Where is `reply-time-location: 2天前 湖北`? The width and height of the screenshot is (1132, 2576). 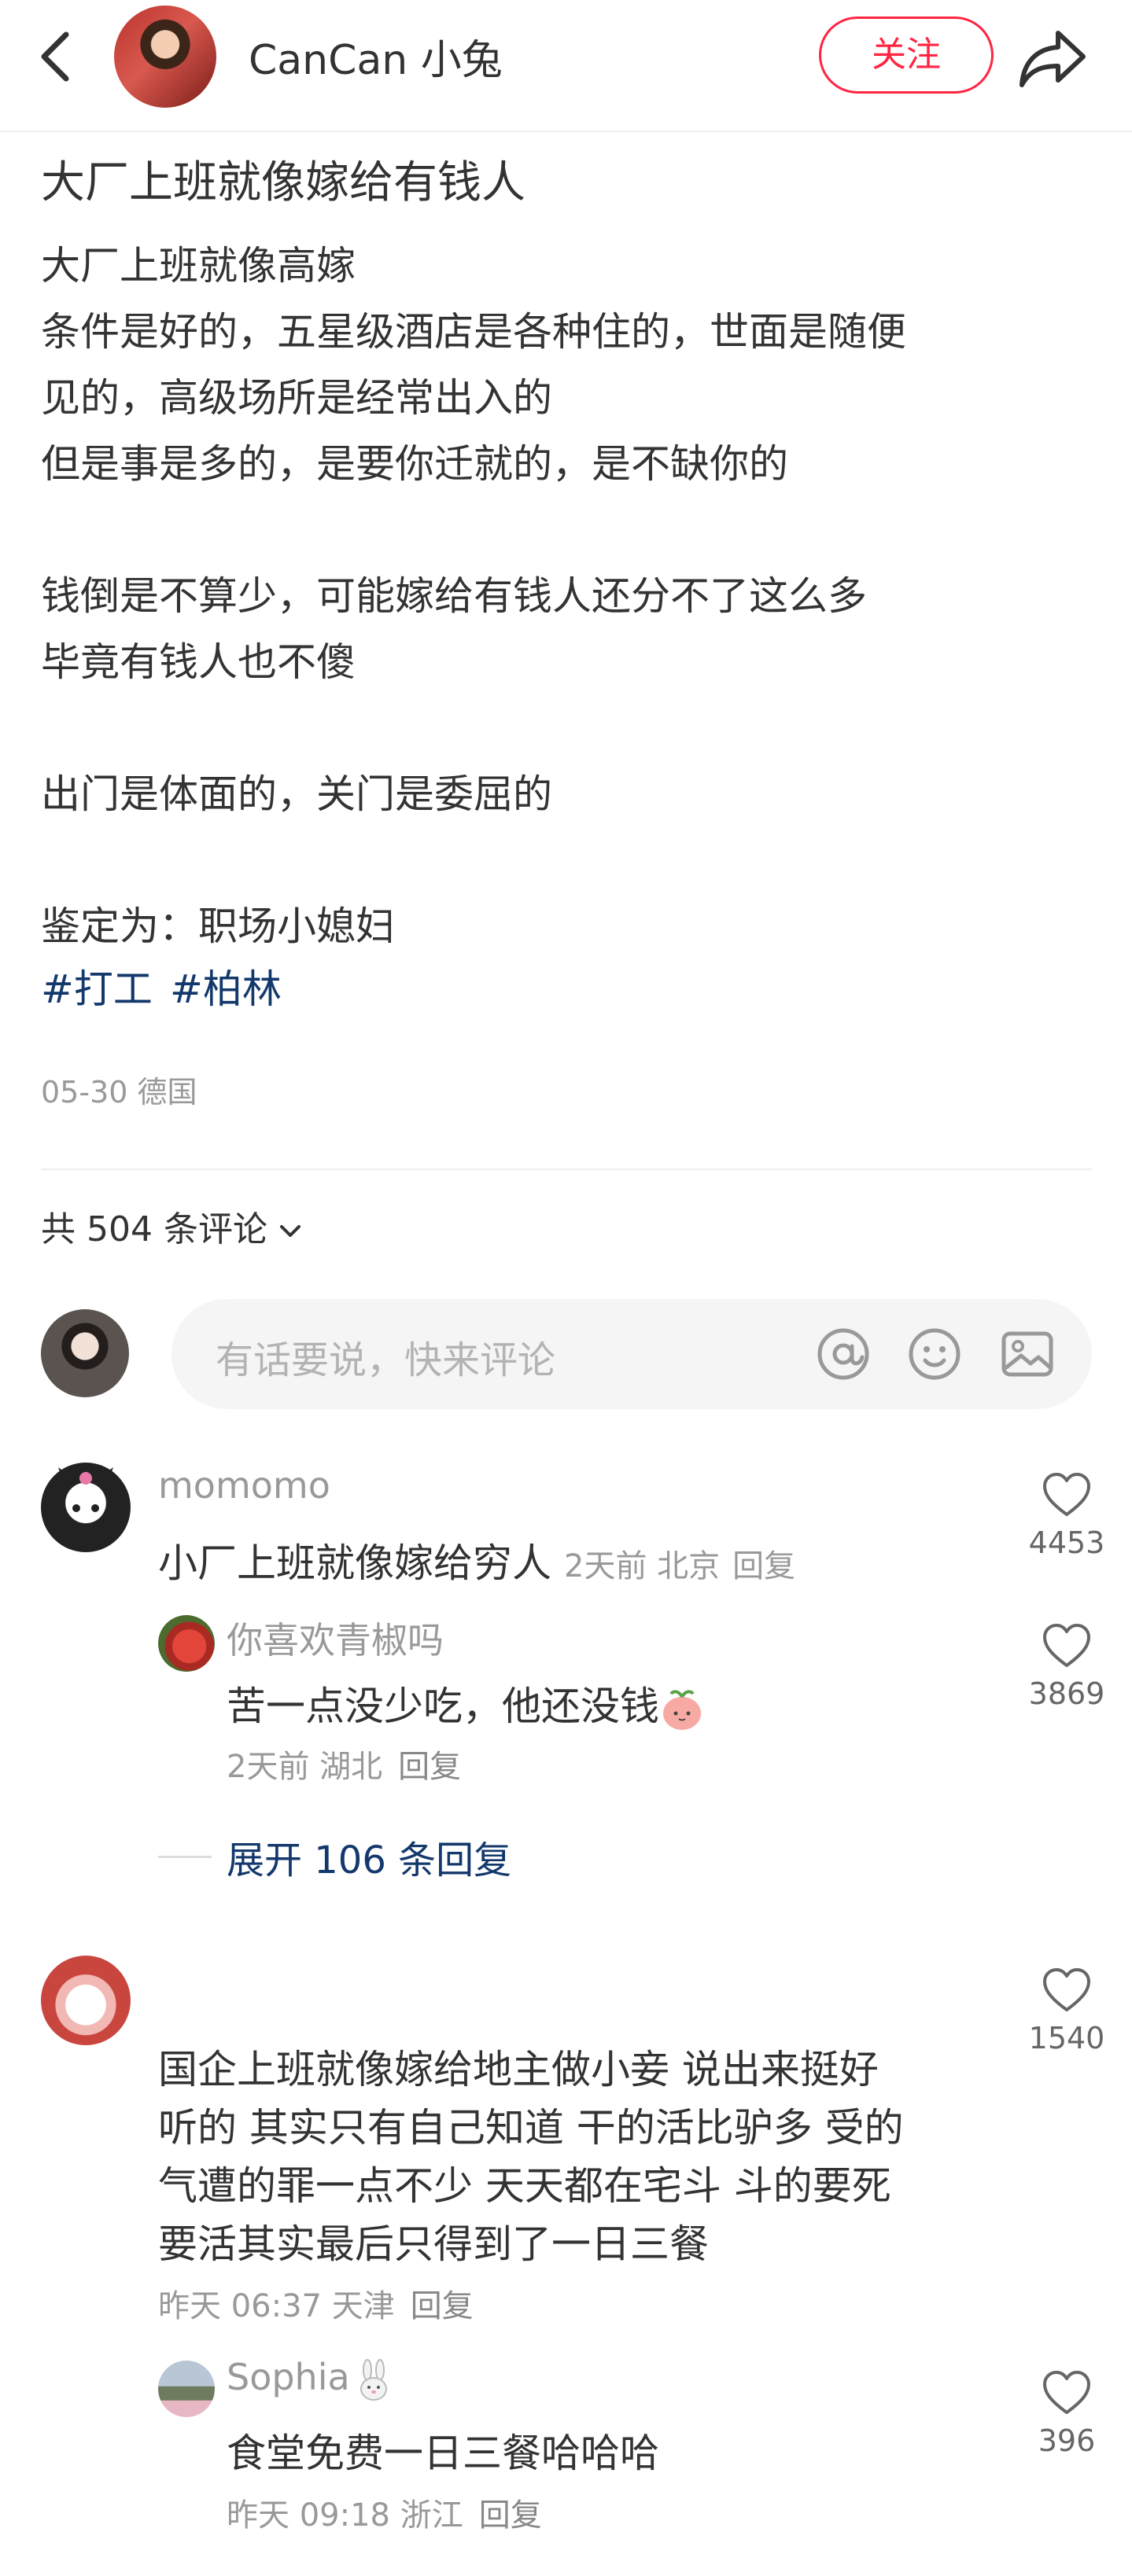
reply-time-location: 2天前 湖北 is located at coordinates (305, 1767).